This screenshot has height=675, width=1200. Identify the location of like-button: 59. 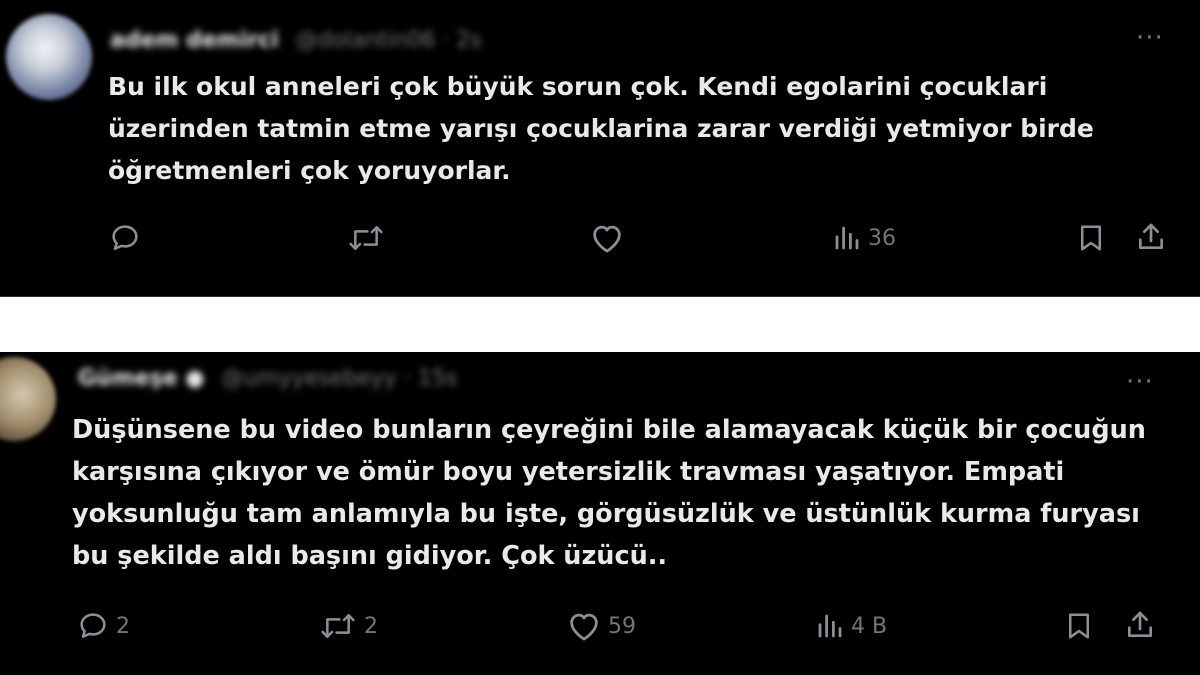
(601, 626).